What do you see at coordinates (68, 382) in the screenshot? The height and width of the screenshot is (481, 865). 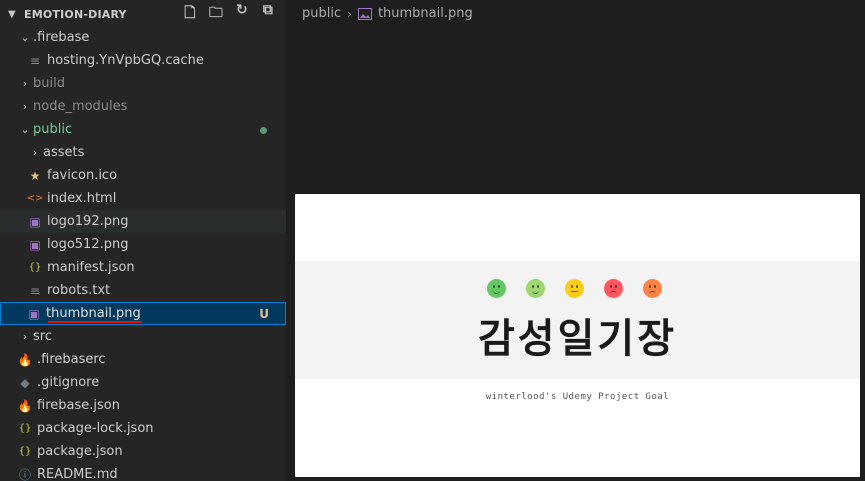 I see `tree-item-label: .gitignore` at bounding box center [68, 382].